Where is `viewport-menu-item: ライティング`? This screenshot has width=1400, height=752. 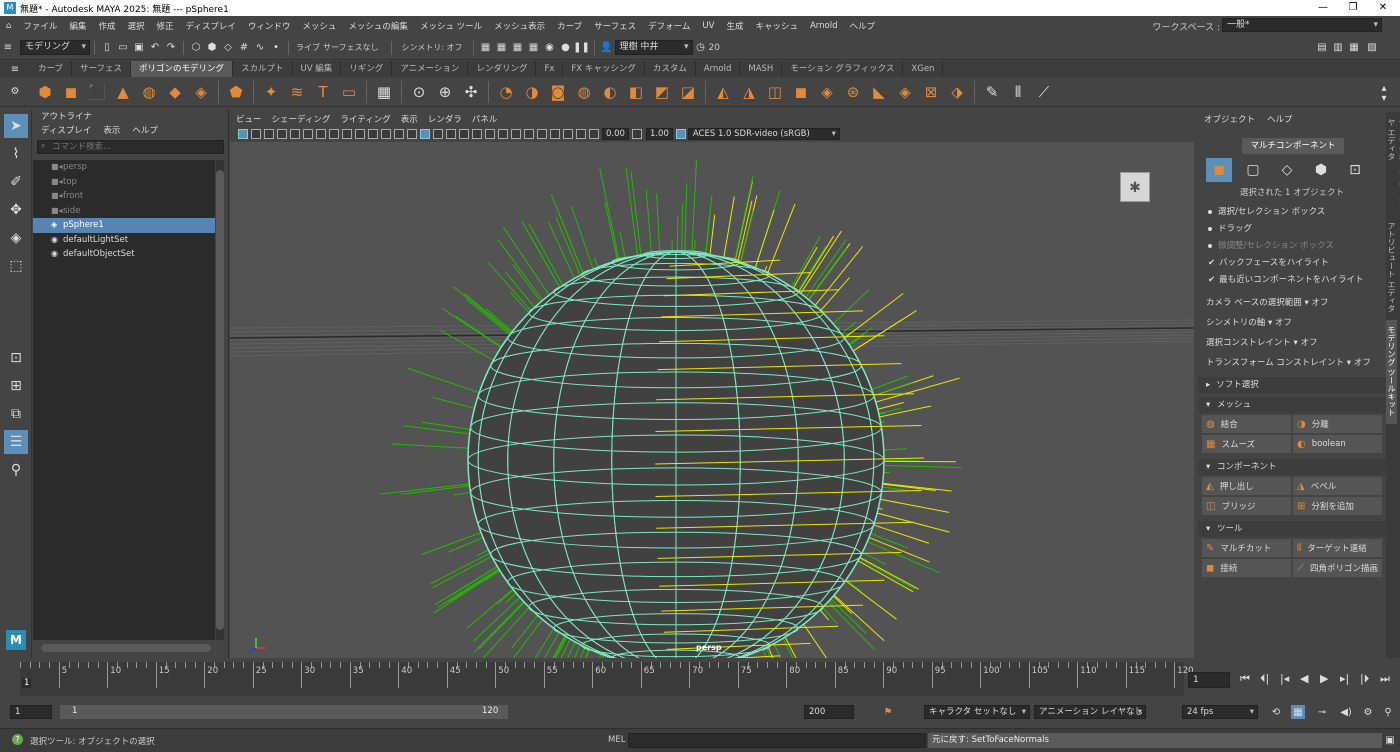 viewport-menu-item: ライティング is located at coordinates (365, 119).